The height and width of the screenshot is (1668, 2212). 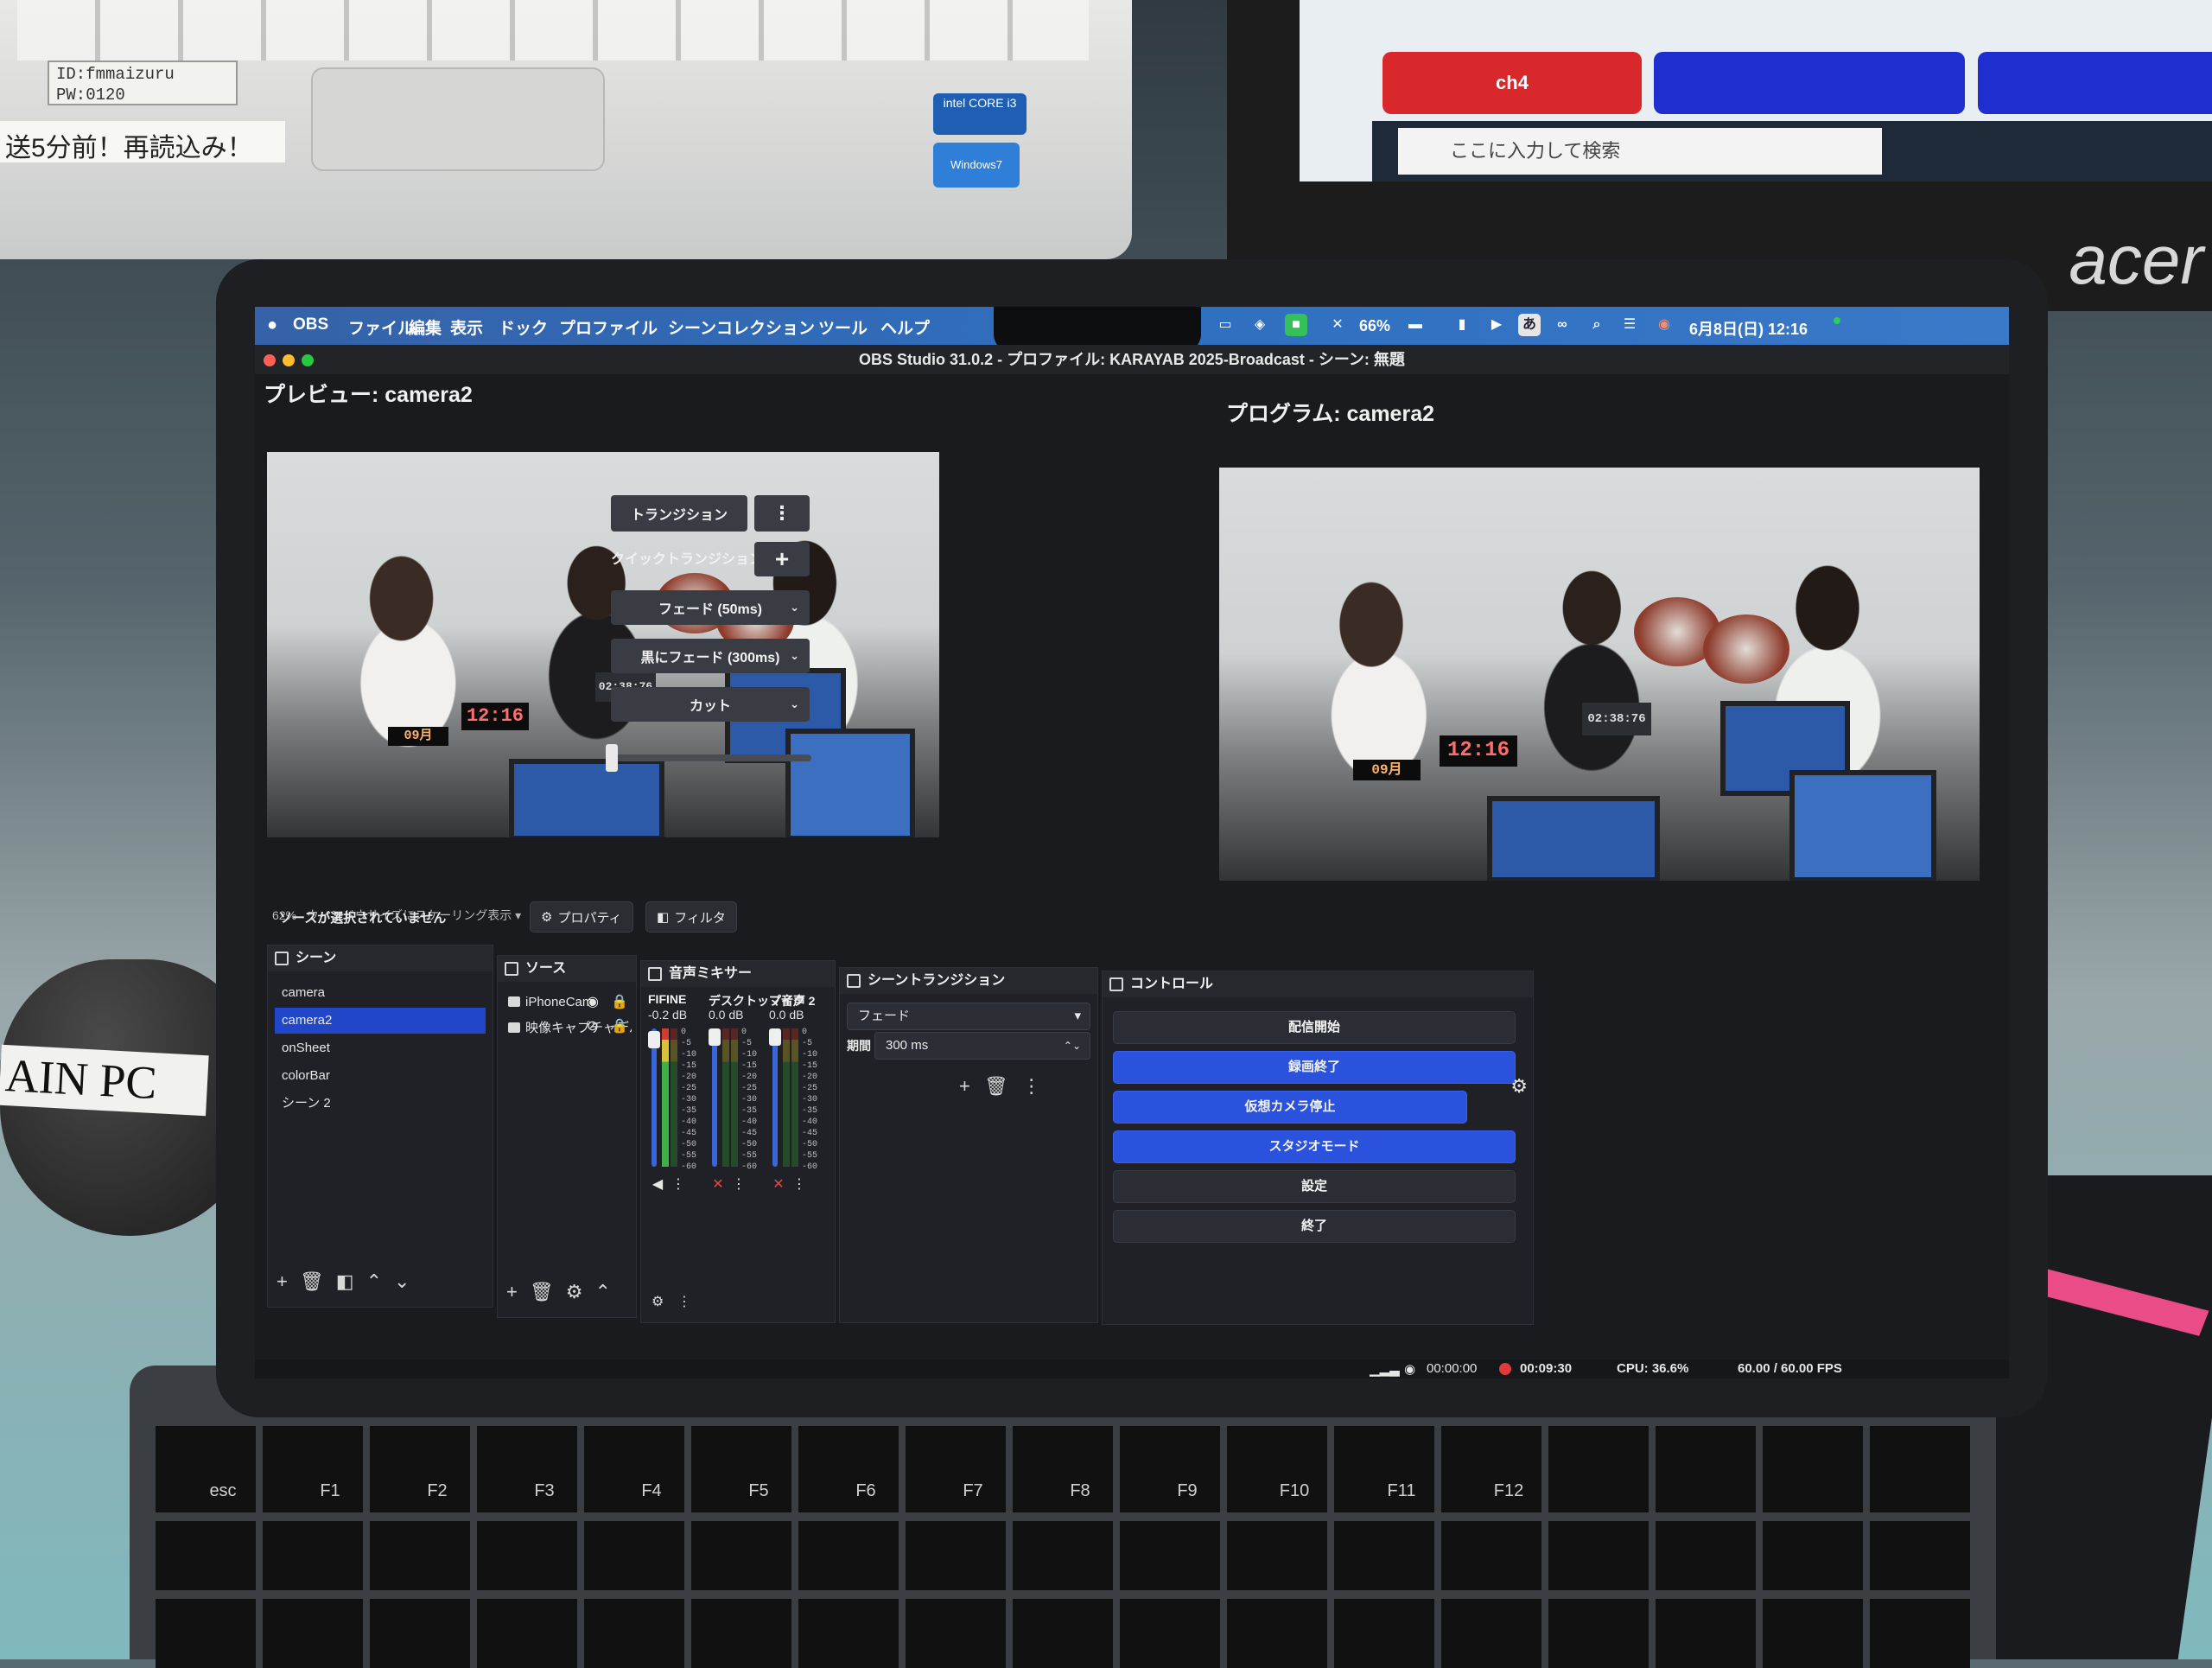 What do you see at coordinates (425, 327) in the screenshot?
I see `menu-edit: 編集` at bounding box center [425, 327].